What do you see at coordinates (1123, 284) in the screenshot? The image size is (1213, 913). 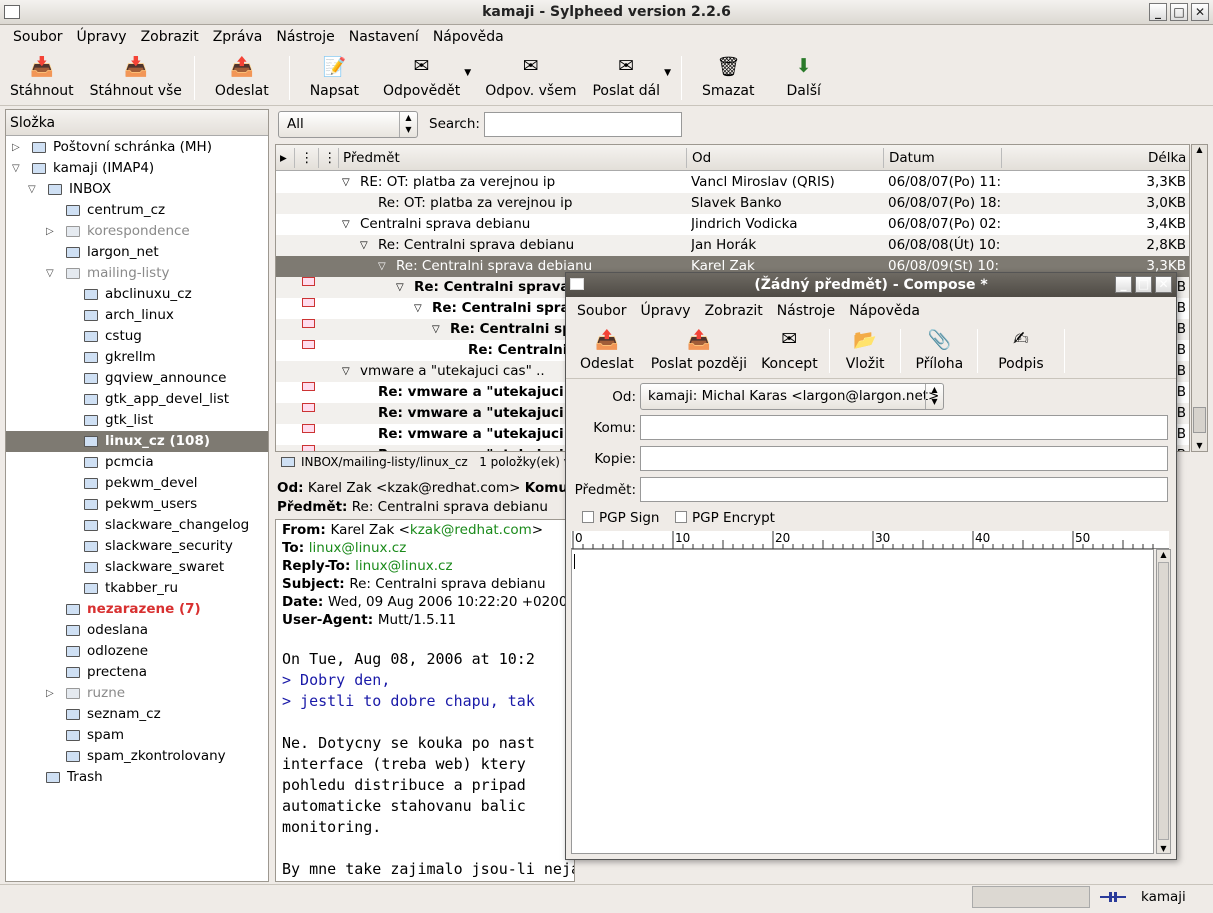 I see `compose-minimize-button: _` at bounding box center [1123, 284].